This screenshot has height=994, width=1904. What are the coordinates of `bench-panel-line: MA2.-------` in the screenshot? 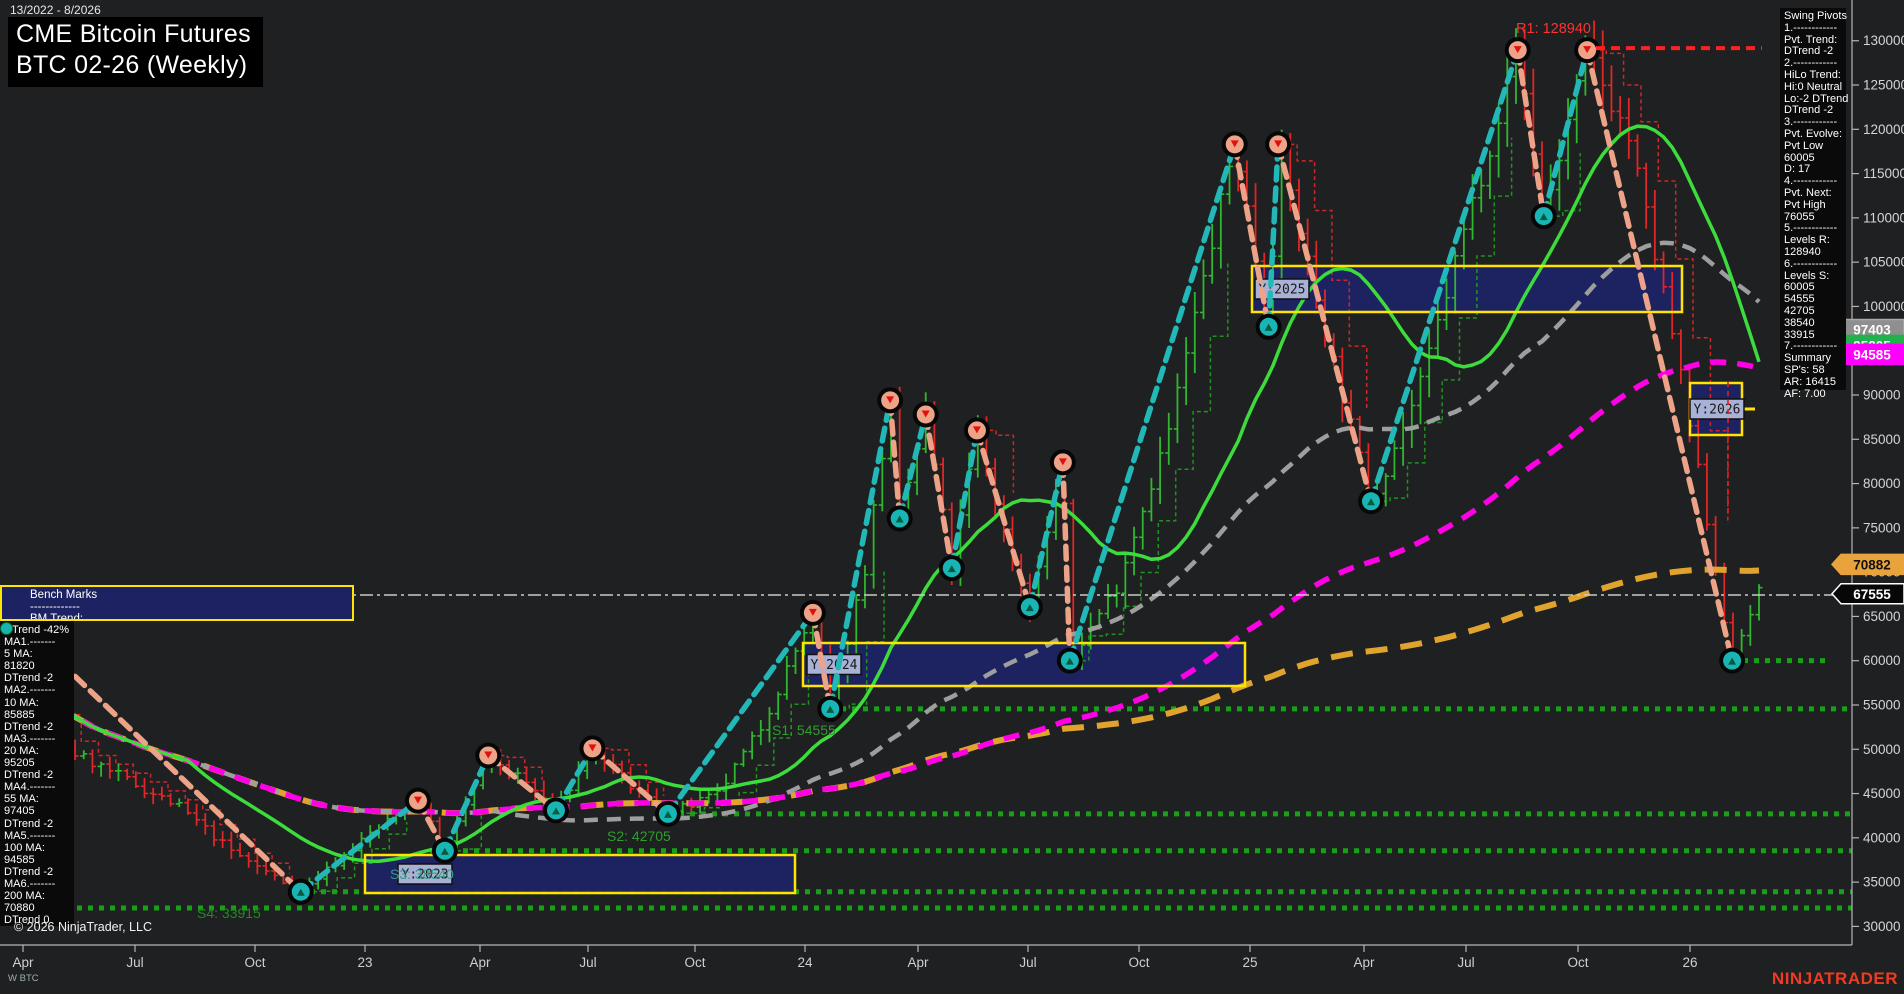 It's located at (30, 690).